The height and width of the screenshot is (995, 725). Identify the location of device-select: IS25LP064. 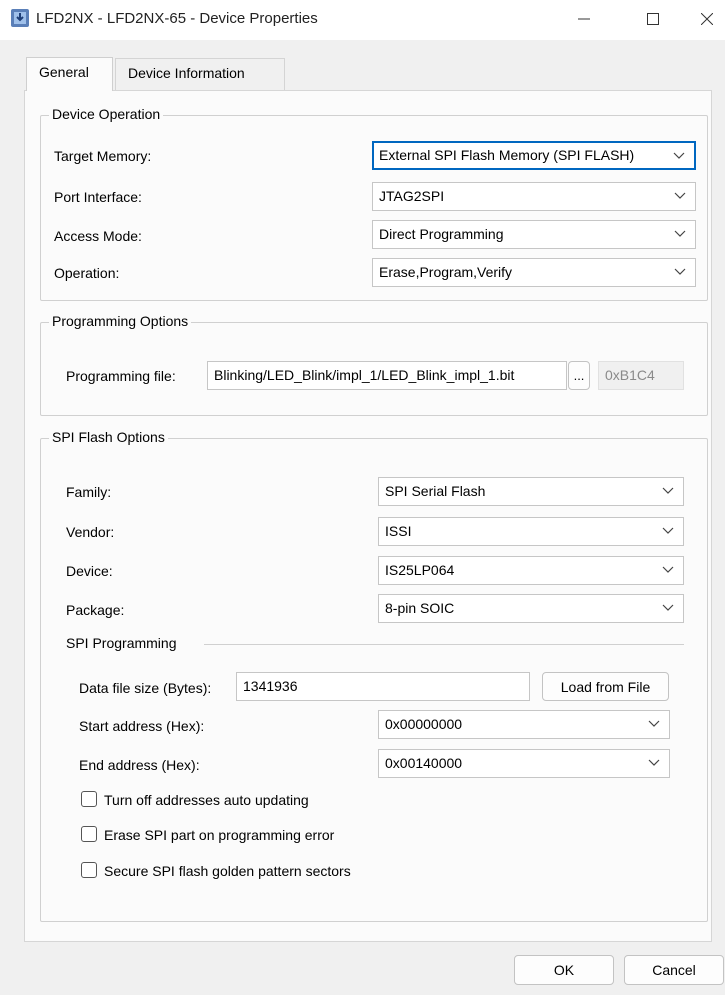
(531, 570).